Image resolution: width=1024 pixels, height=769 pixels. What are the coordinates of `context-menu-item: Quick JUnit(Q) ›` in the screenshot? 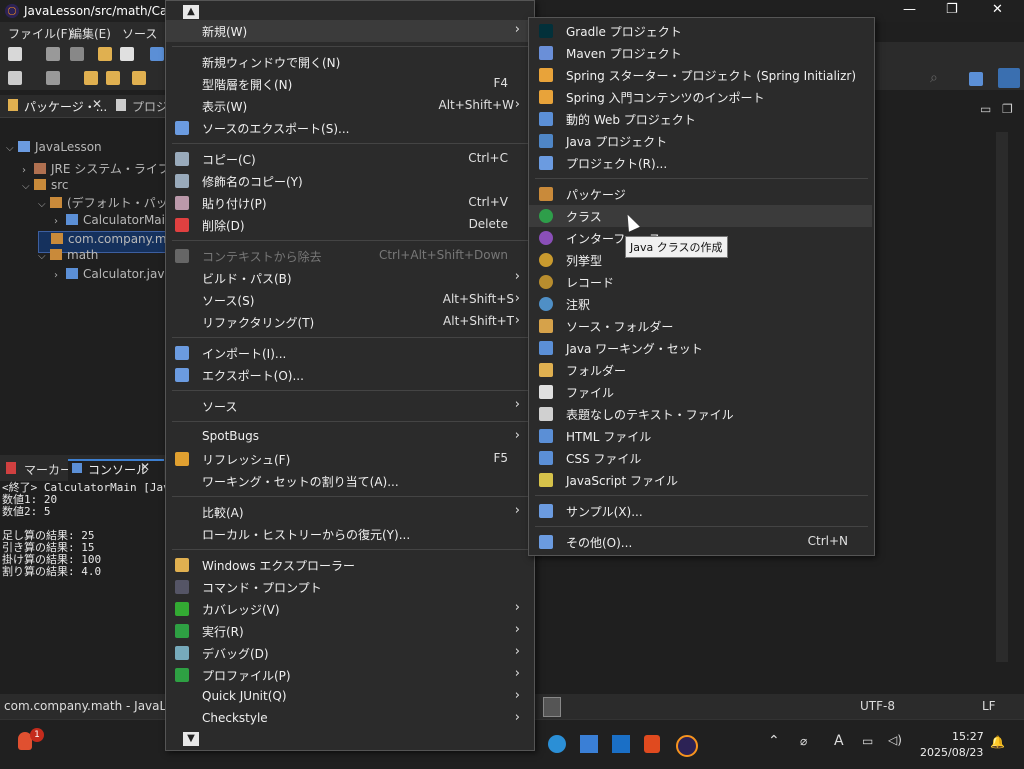 It's located at (349, 697).